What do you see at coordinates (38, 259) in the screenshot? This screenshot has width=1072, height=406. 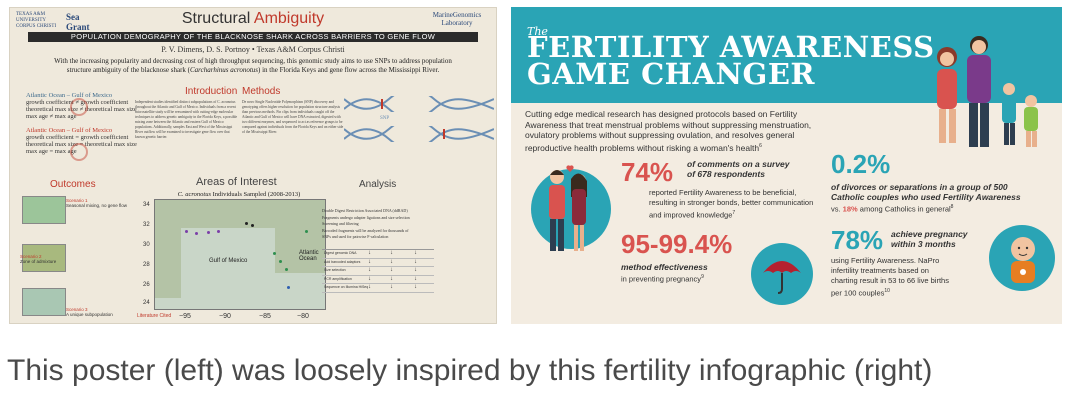 I see `scenario-2-label: Scenario 2 Zone of admixture` at bounding box center [38, 259].